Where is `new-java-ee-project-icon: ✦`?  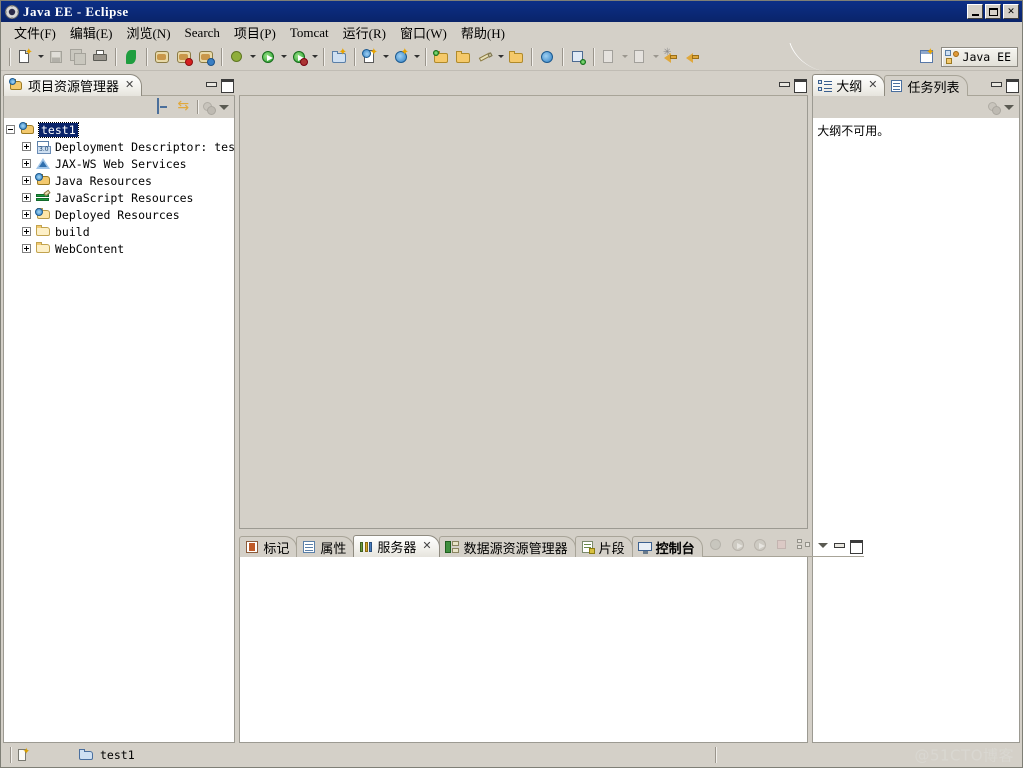 new-java-ee-project-icon: ✦ is located at coordinates (339, 57).